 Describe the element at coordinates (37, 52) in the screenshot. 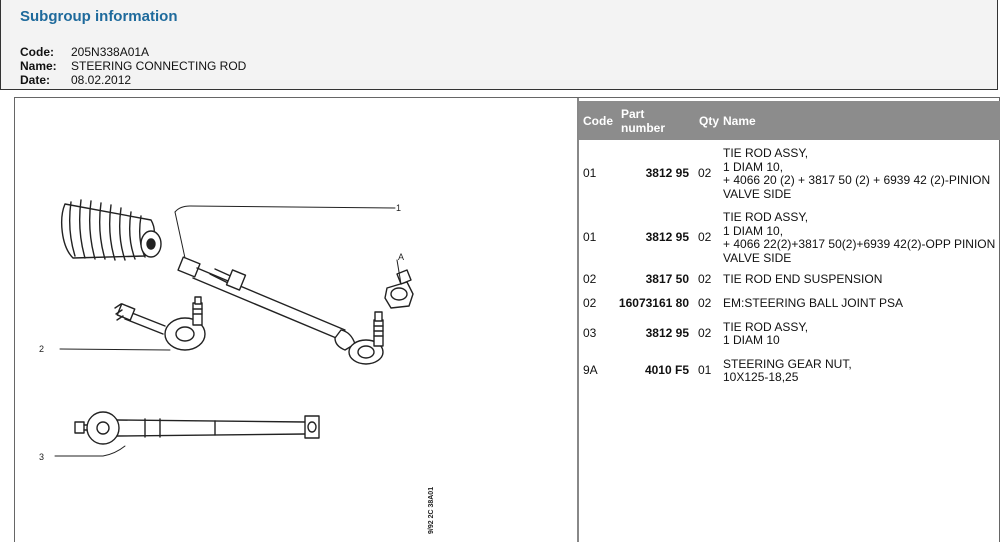

I see `meta-label: Code:` at that location.